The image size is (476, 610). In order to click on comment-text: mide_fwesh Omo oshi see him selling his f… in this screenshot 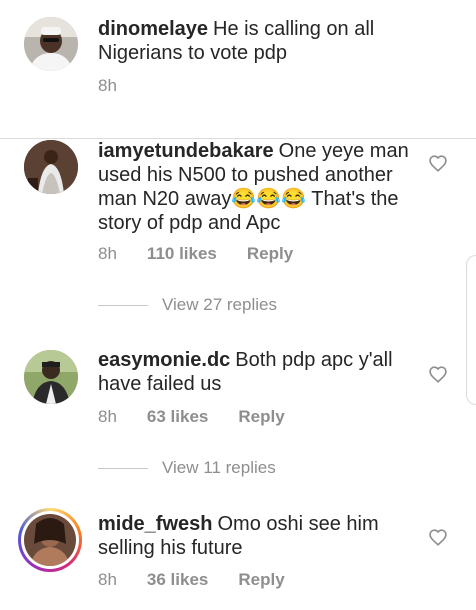, I will do `click(263, 536)`.